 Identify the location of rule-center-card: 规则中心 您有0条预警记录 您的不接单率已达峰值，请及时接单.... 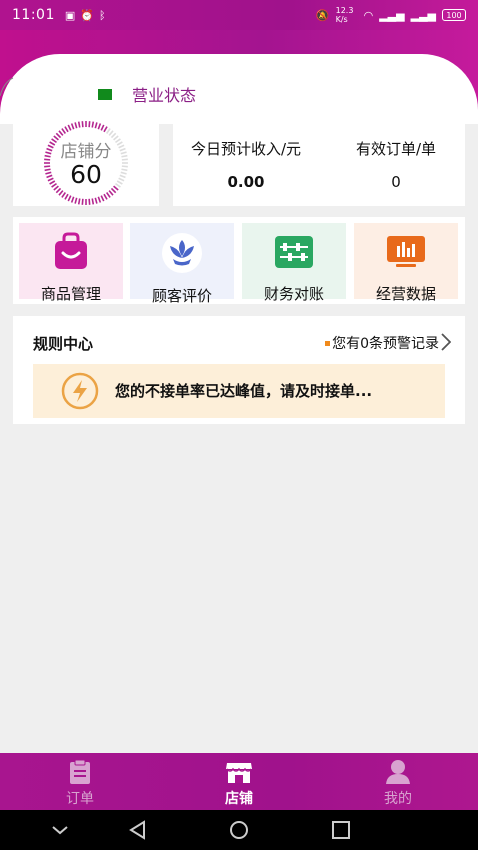
(239, 370).